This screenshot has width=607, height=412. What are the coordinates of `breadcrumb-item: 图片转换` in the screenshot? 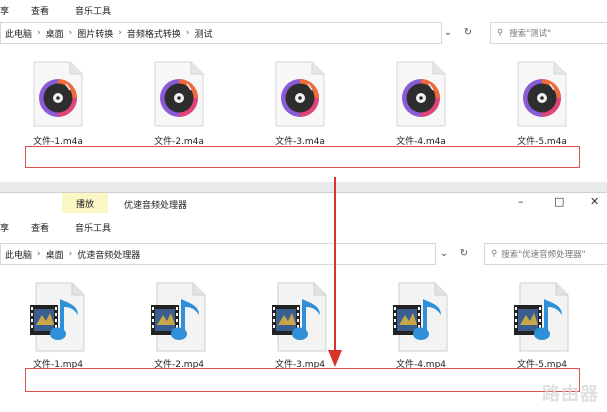 It's located at (95, 33).